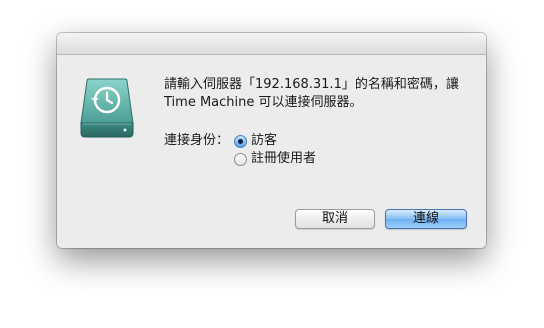  What do you see at coordinates (240, 141) in the screenshot?
I see `guest-radio` at bounding box center [240, 141].